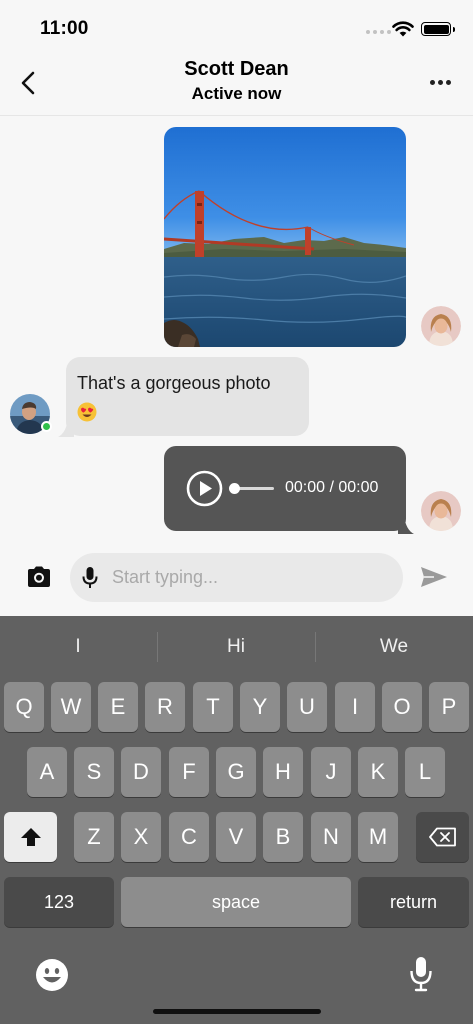 The width and height of the screenshot is (473, 1024). What do you see at coordinates (189, 837) in the screenshot?
I see `key: C` at bounding box center [189, 837].